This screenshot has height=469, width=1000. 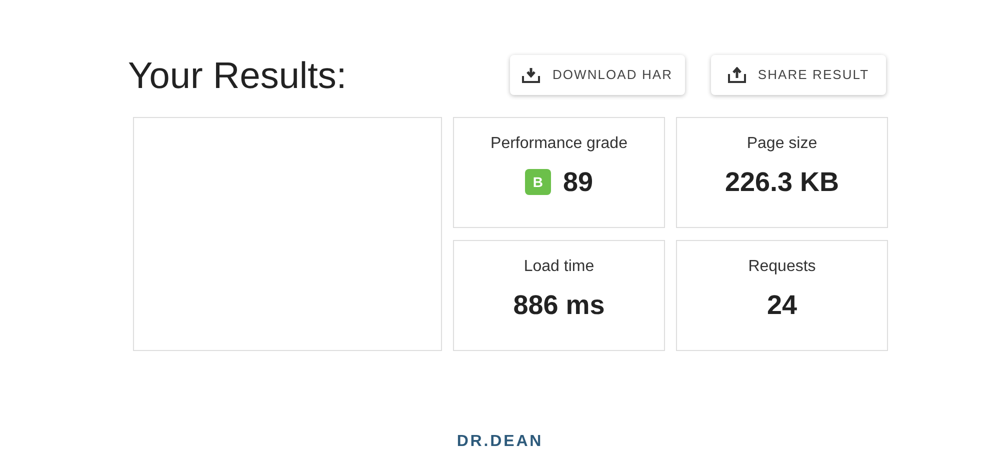 What do you see at coordinates (559, 266) in the screenshot?
I see `metric-label: Load time` at bounding box center [559, 266].